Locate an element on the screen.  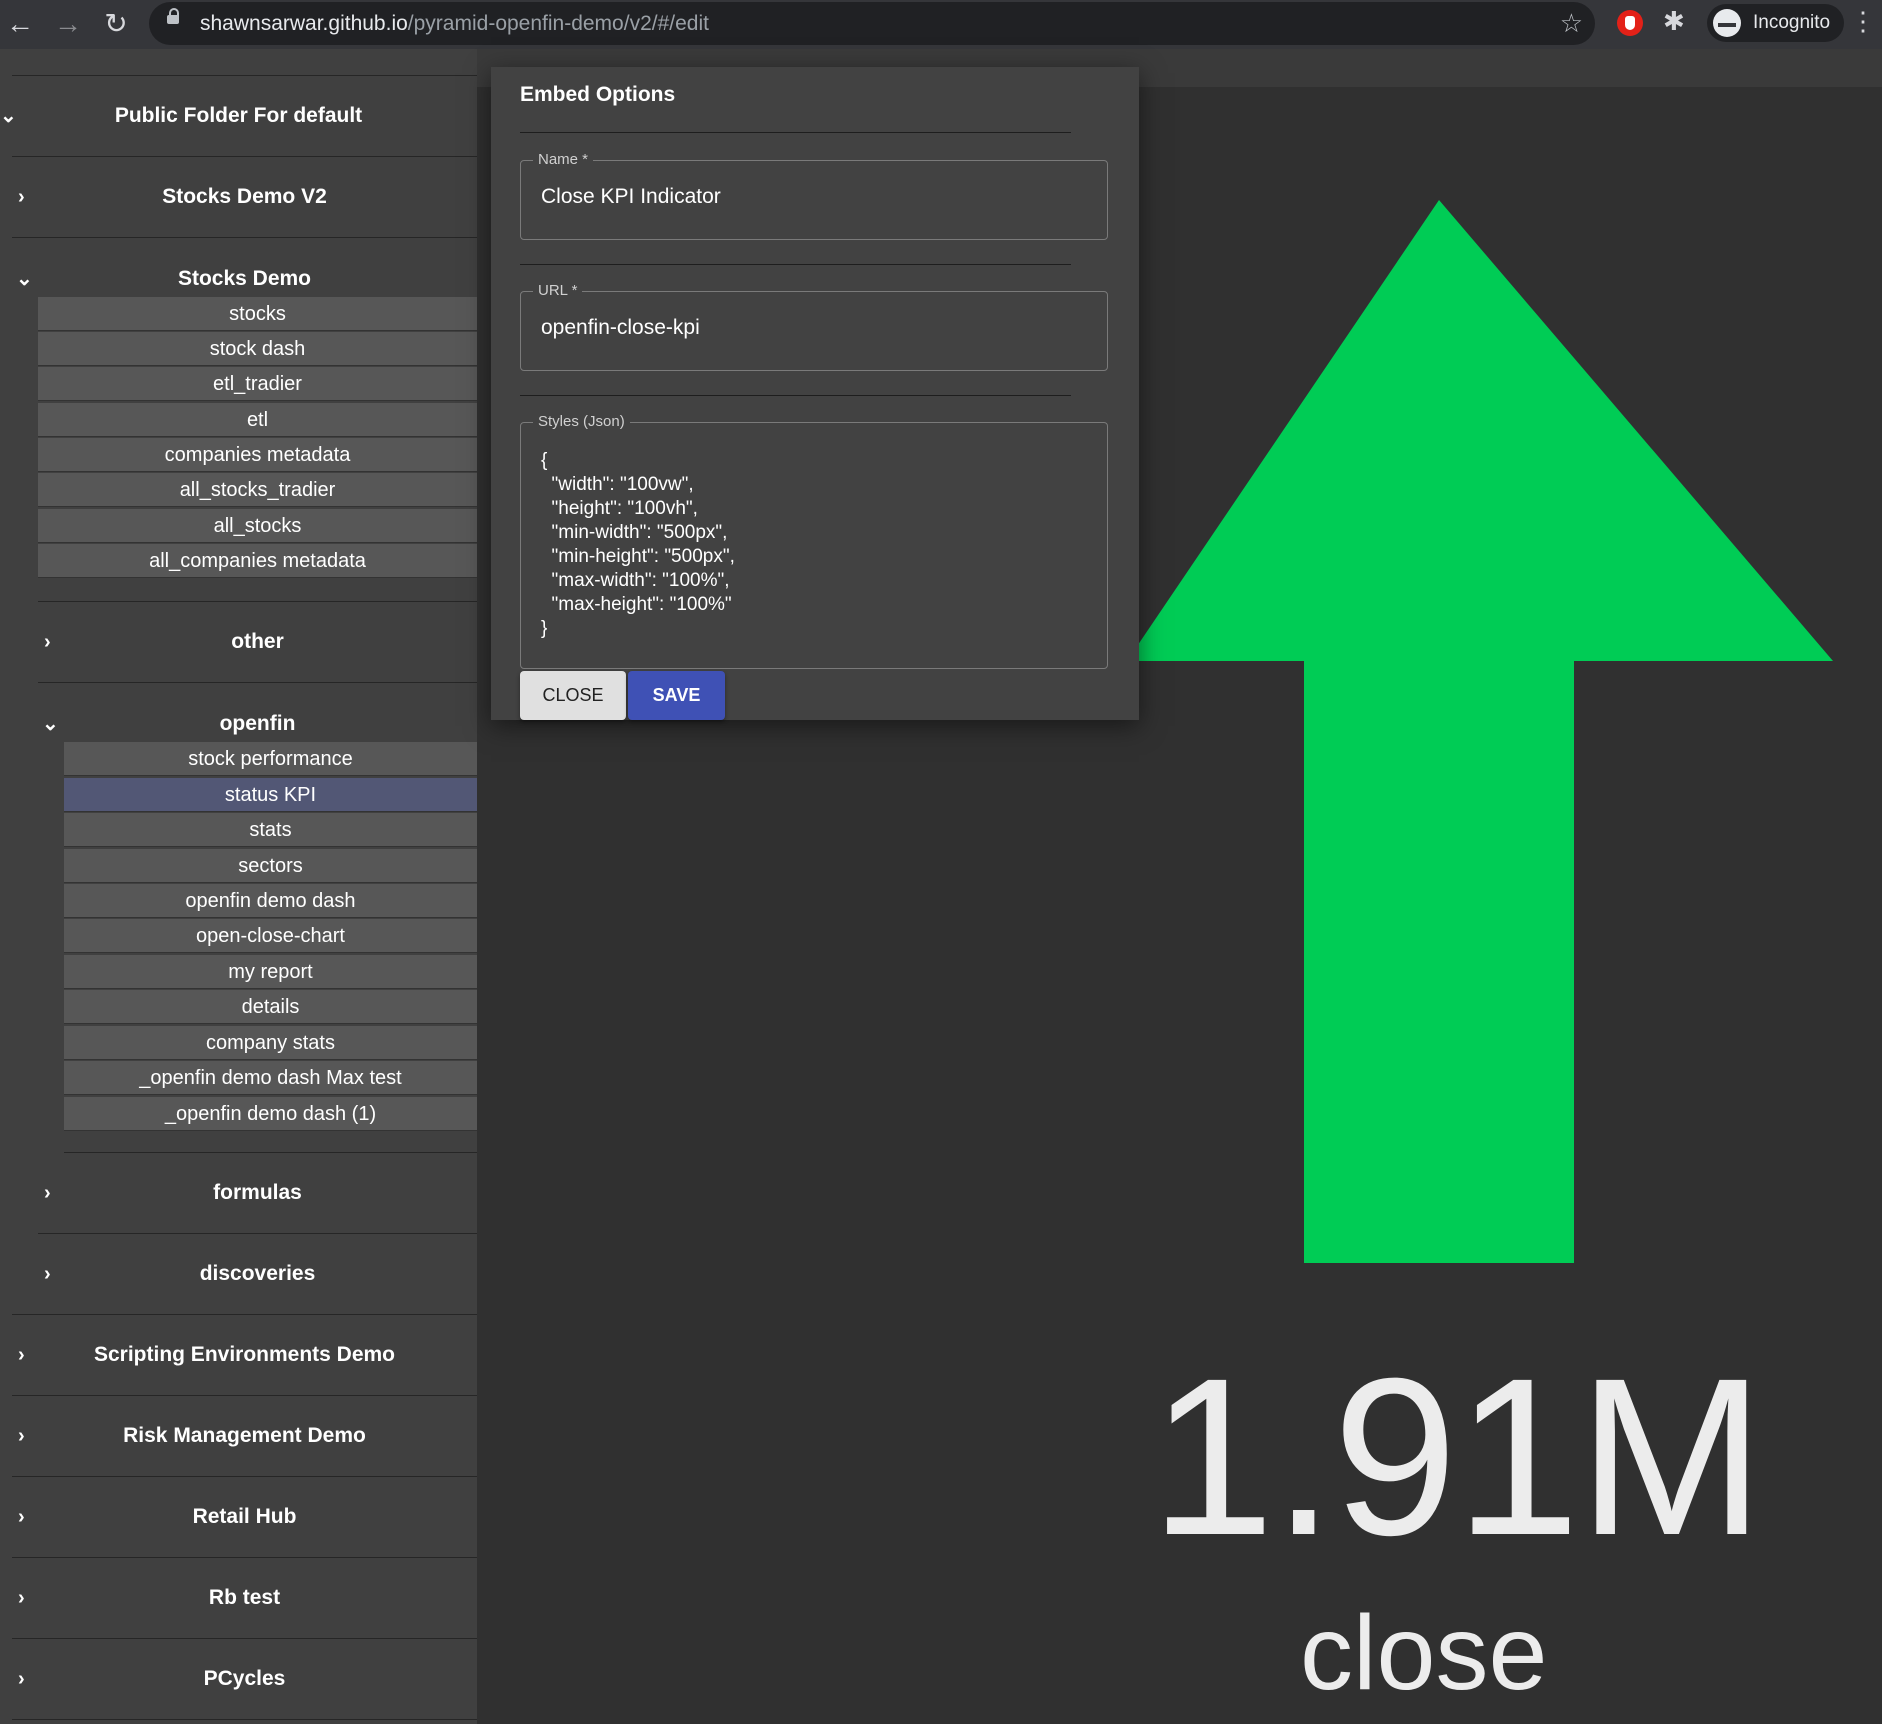
tree-item-open-close-chart: open-close-chart is located at coordinates (270, 936).